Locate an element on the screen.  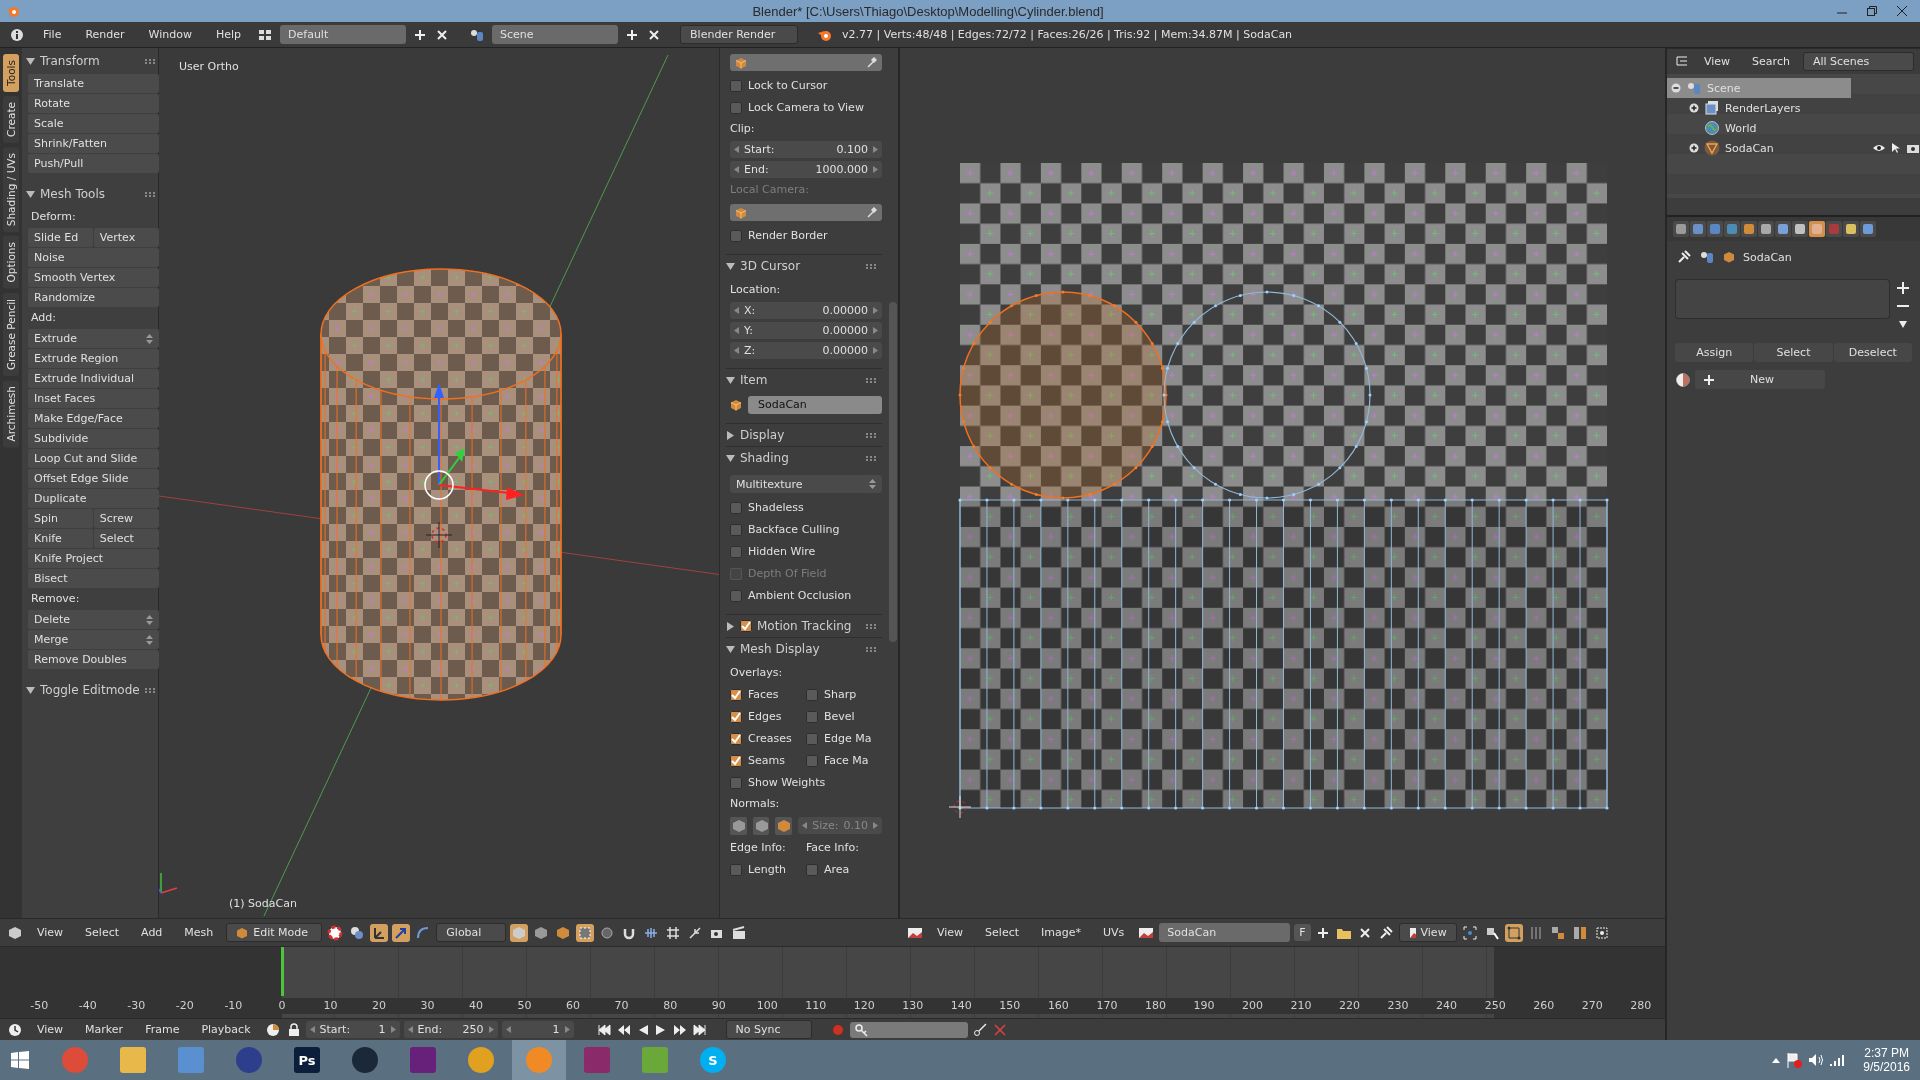
tool-button: Randomize is located at coordinates (93, 297).